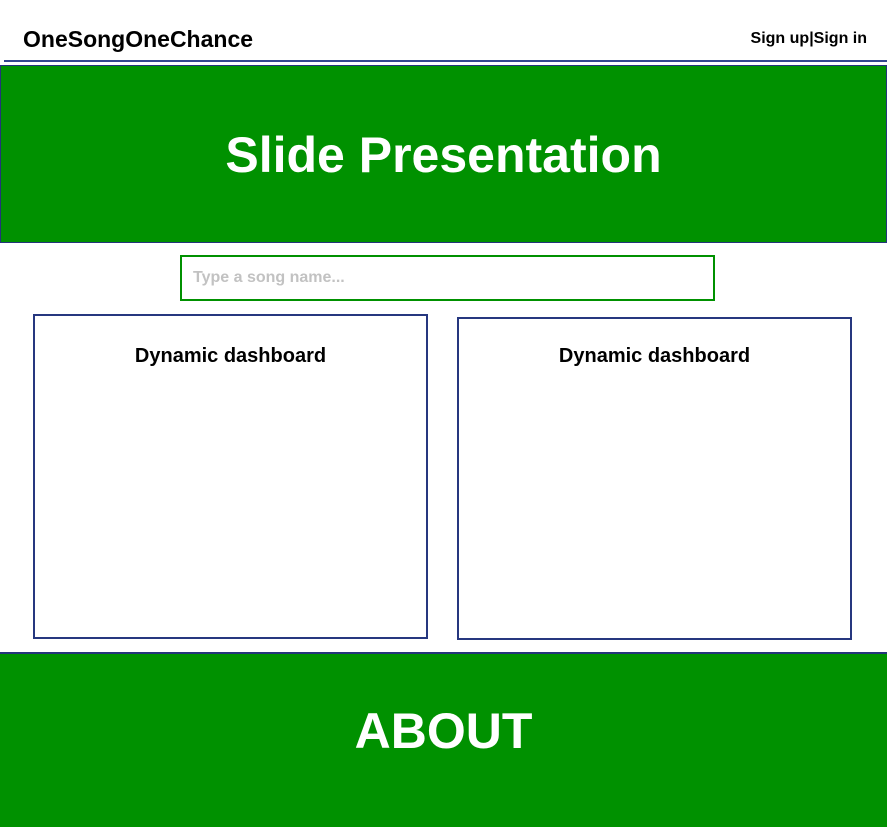 This screenshot has height=827, width=887. What do you see at coordinates (138, 39) in the screenshot?
I see `brand-logo: OneSongOneChance` at bounding box center [138, 39].